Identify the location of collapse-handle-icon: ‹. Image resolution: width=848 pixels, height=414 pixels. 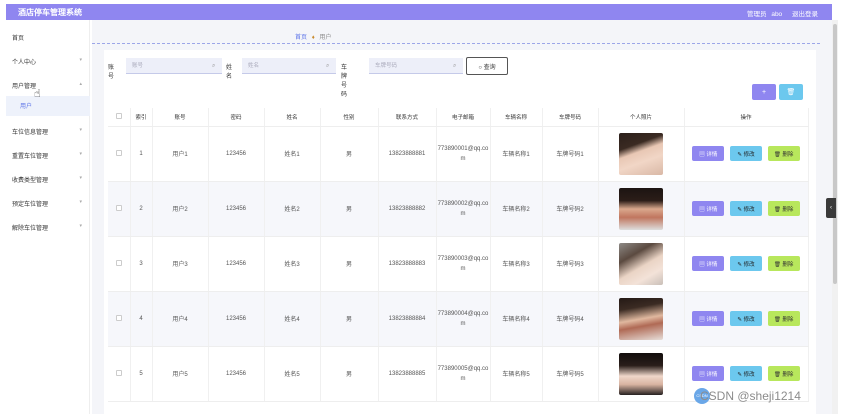
(831, 208).